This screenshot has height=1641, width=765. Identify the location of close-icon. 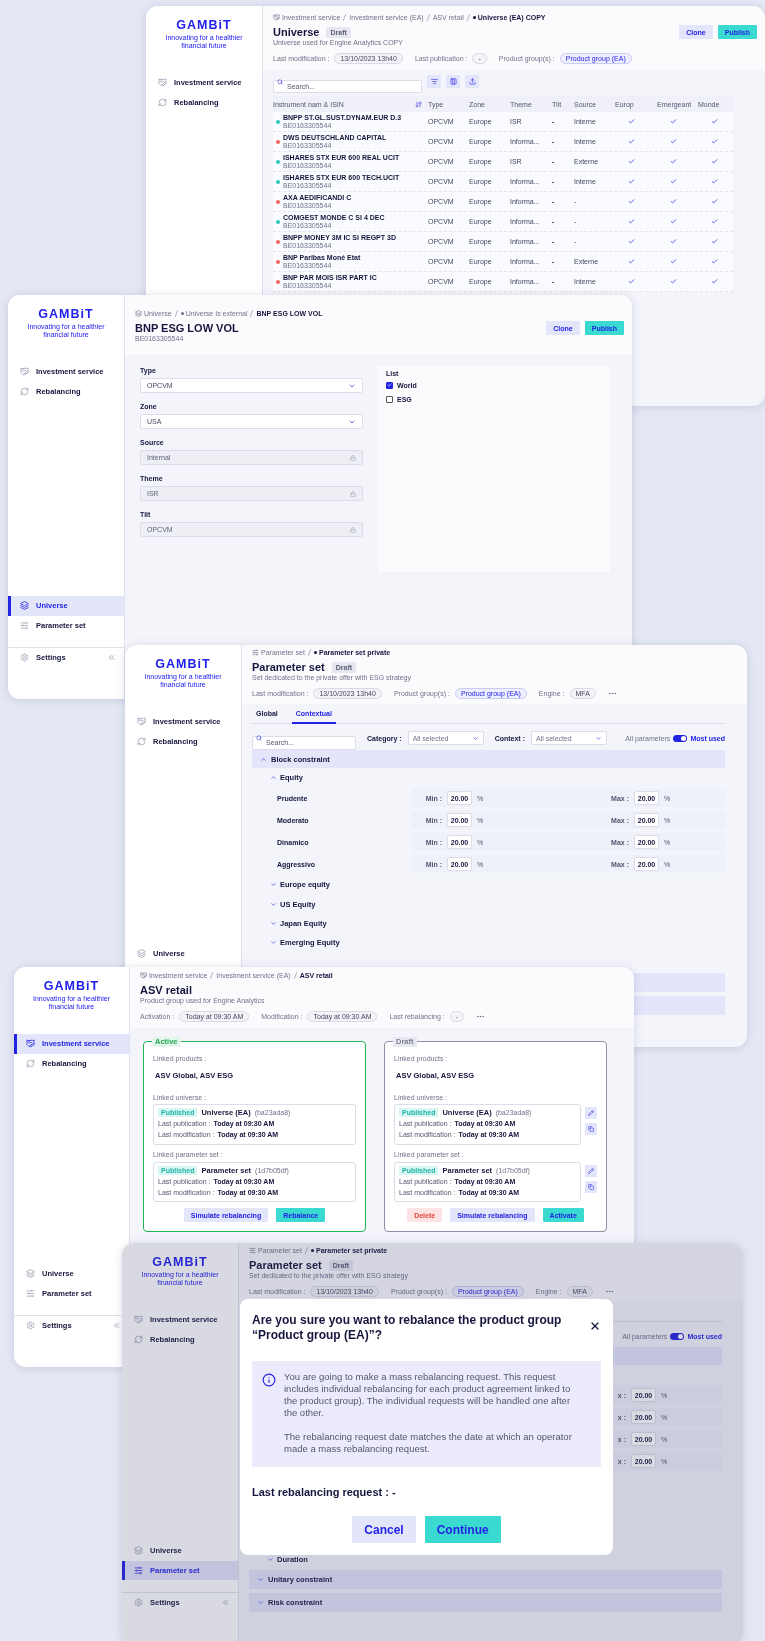
(595, 1326).